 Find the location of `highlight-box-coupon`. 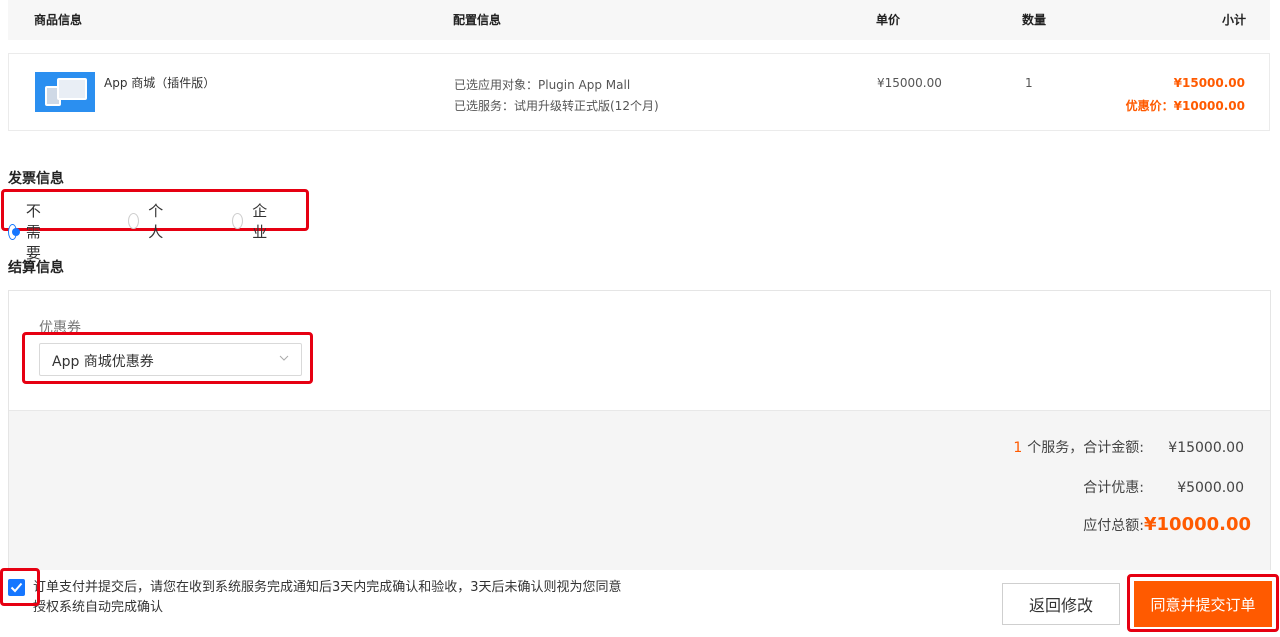

highlight-box-coupon is located at coordinates (167, 358).